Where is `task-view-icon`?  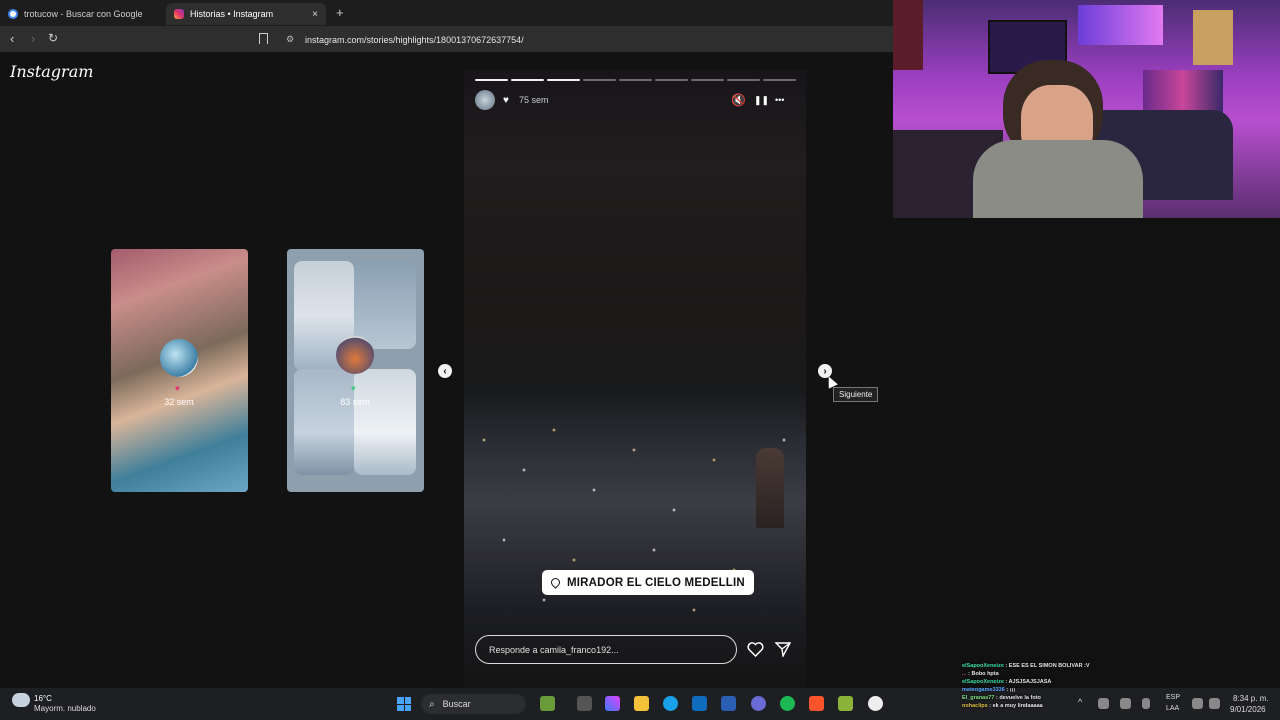
task-view-icon is located at coordinates (584, 703).